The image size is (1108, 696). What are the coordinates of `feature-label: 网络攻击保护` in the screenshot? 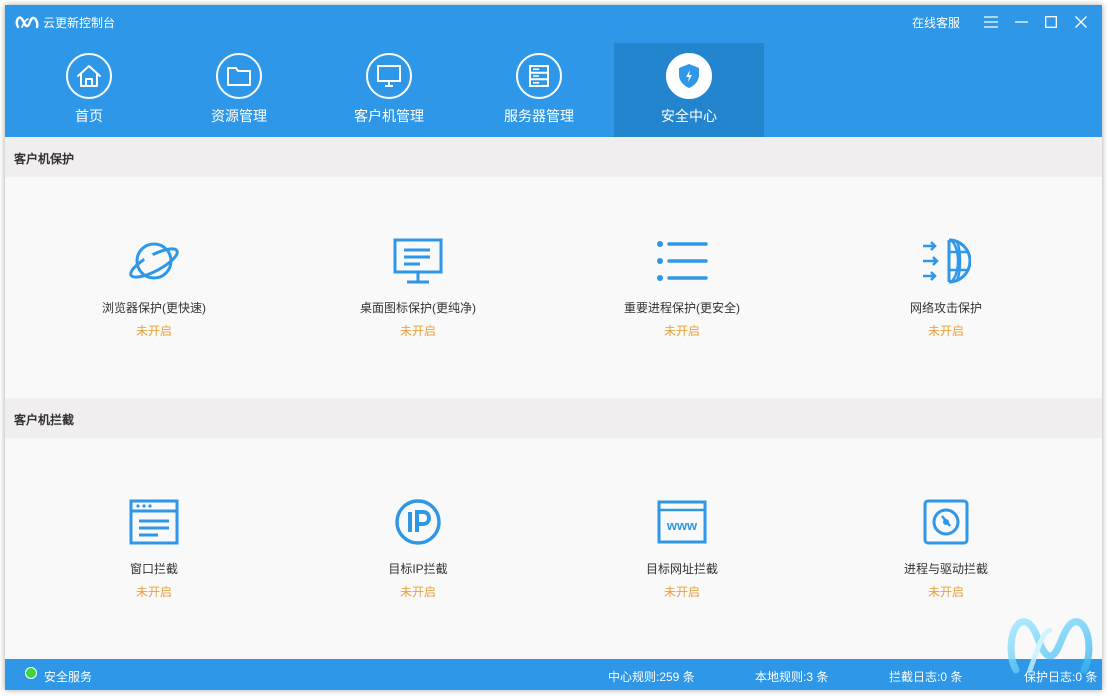 It's located at (945, 308).